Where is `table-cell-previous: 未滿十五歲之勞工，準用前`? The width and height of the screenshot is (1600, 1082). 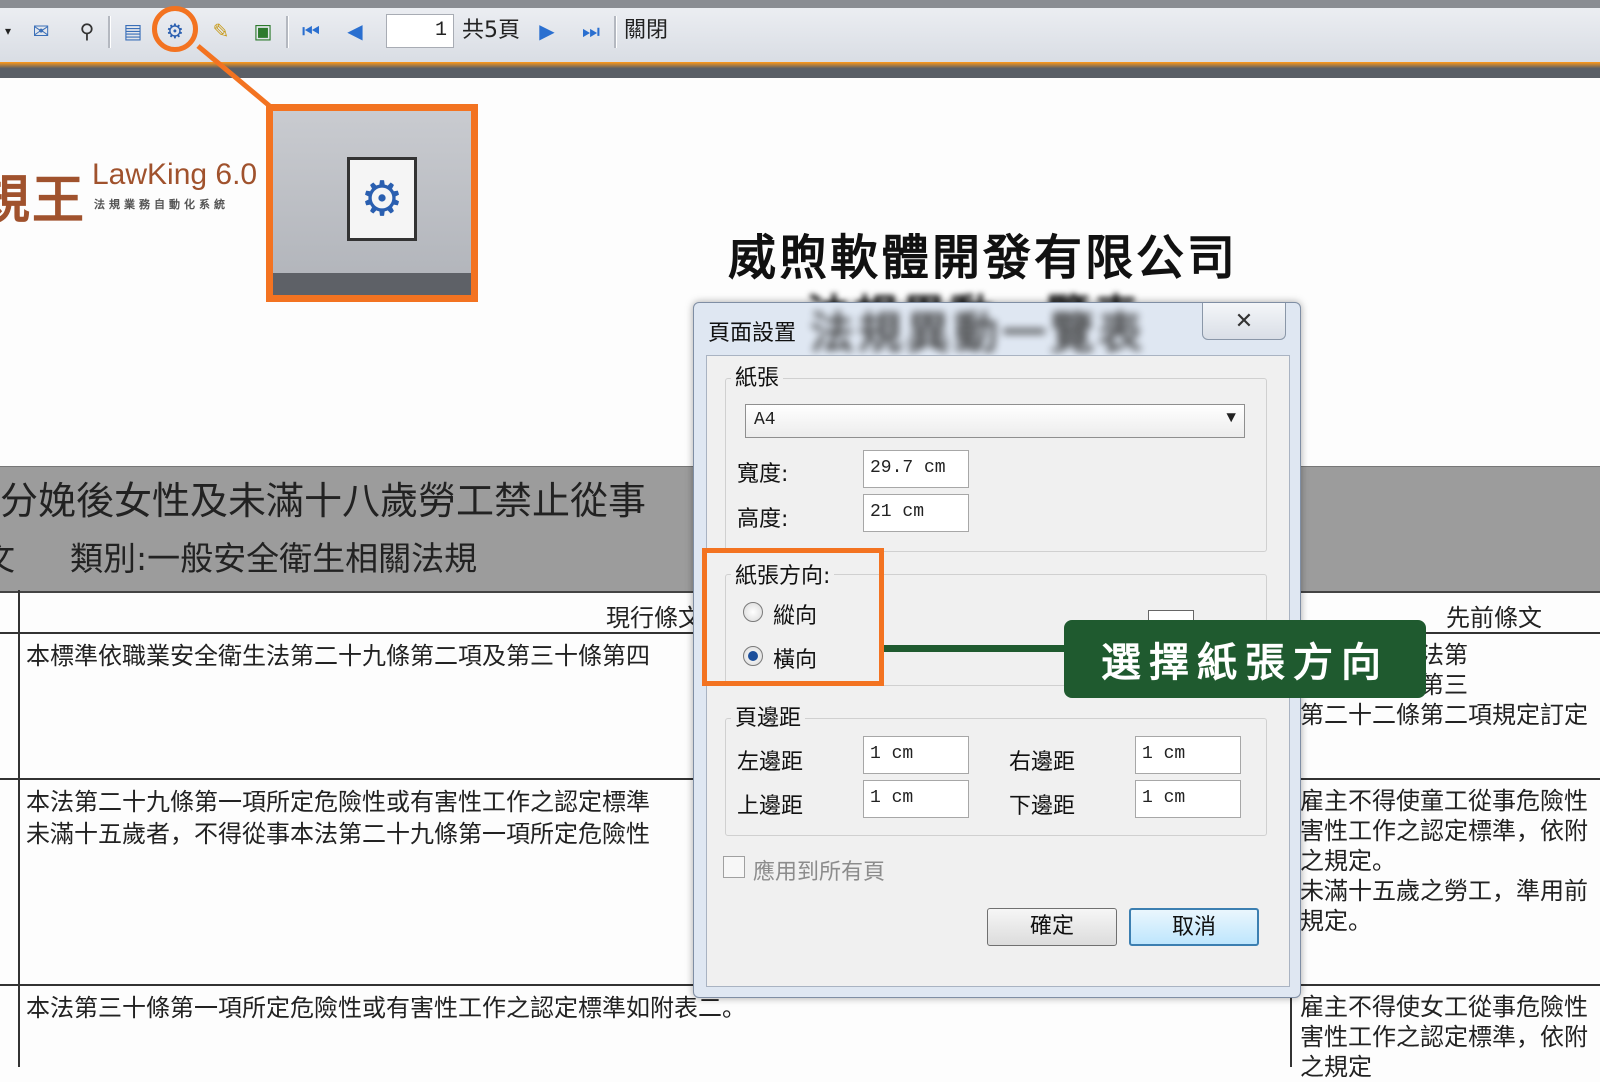 table-cell-previous: 未滿十五歲之勞工，準用前 is located at coordinates (1444, 891).